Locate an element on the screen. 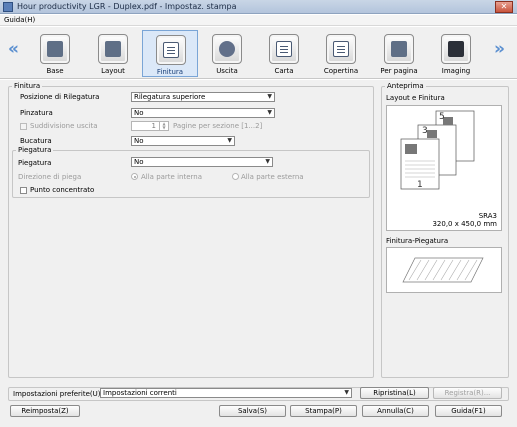 This screenshot has width=517, height=427. tab-label: Base is located at coordinates (55, 71).